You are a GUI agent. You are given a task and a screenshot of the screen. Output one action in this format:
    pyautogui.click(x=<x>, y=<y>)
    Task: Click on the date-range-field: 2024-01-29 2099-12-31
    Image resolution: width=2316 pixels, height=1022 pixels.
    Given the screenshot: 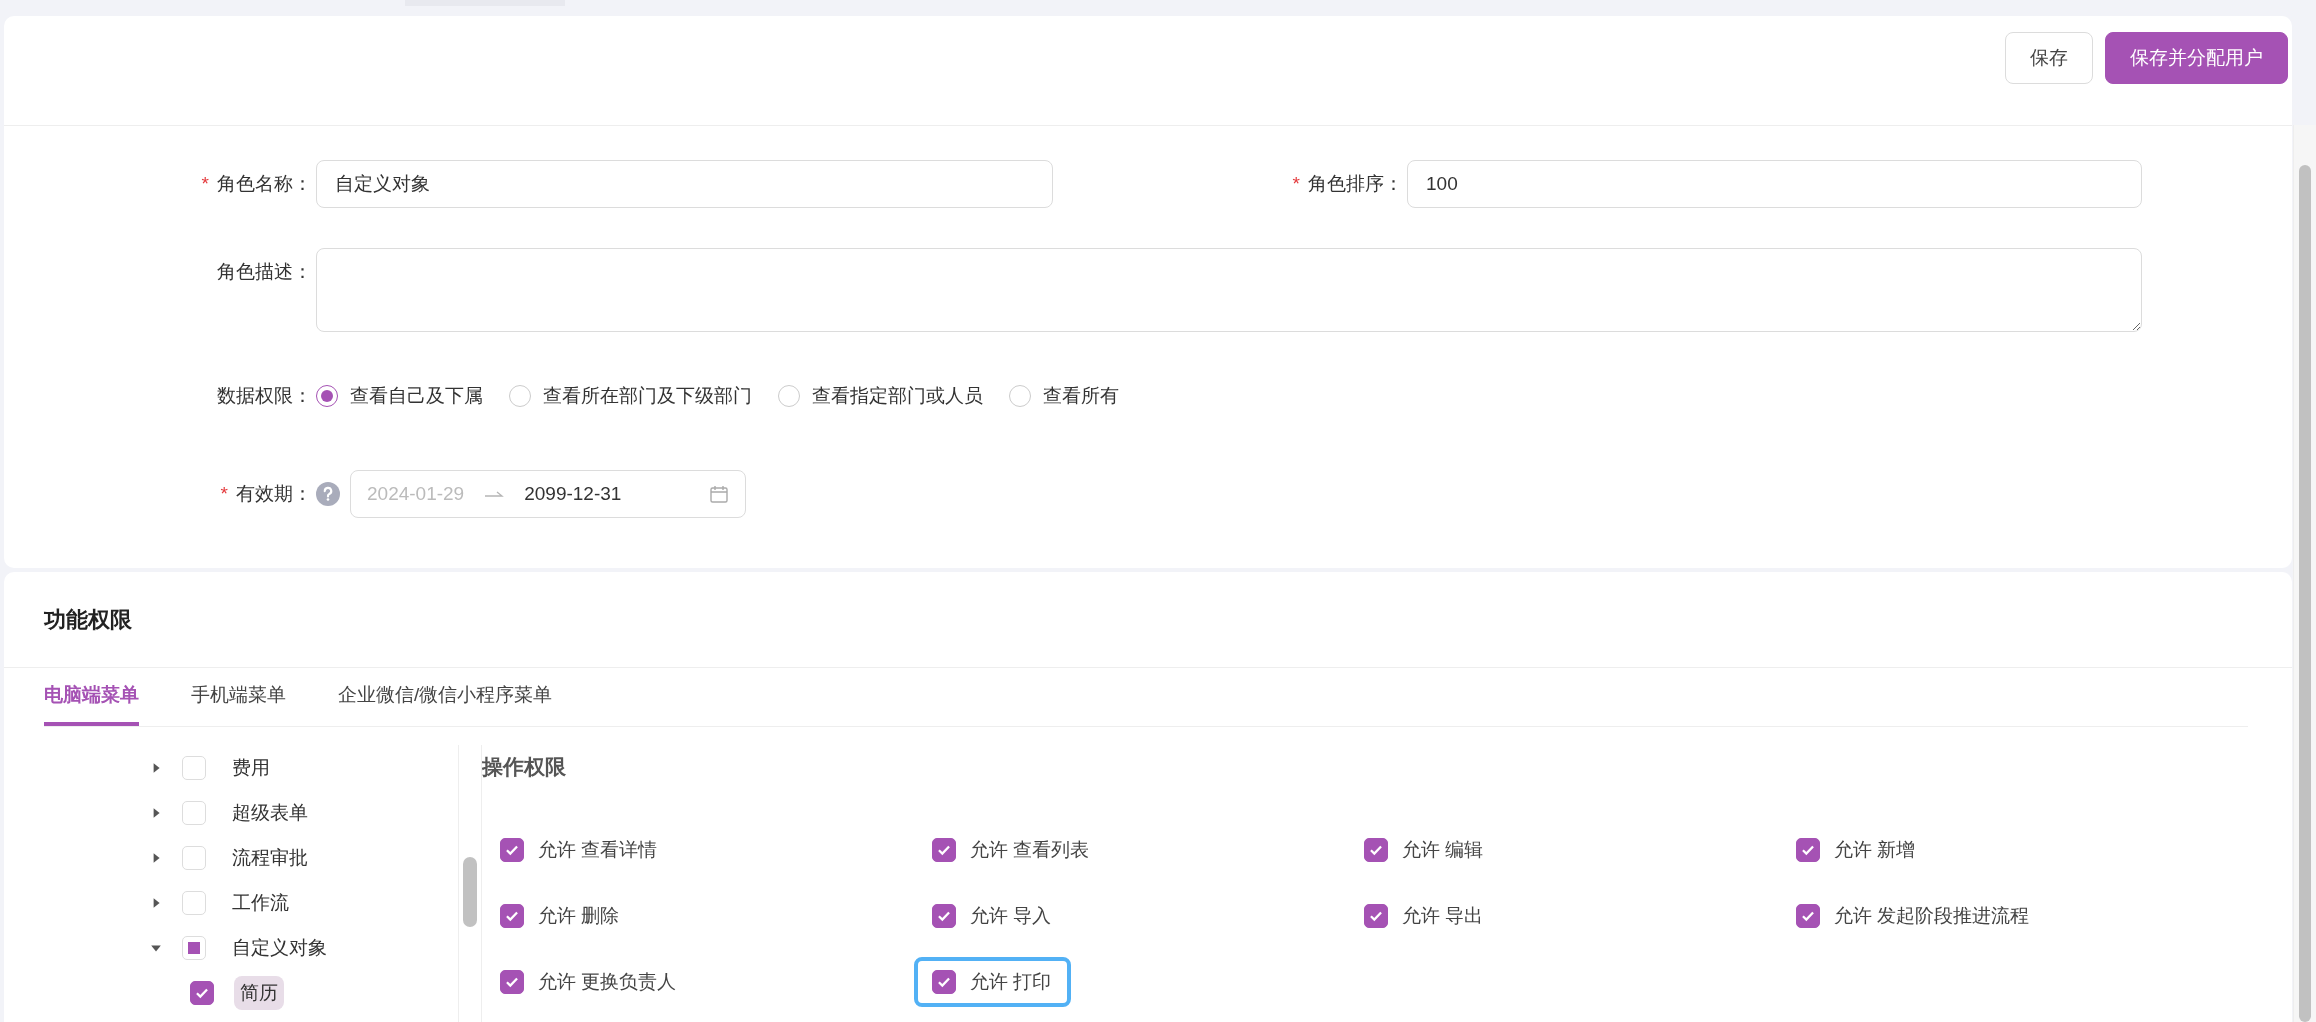 What is the action you would take?
    pyautogui.click(x=548, y=494)
    